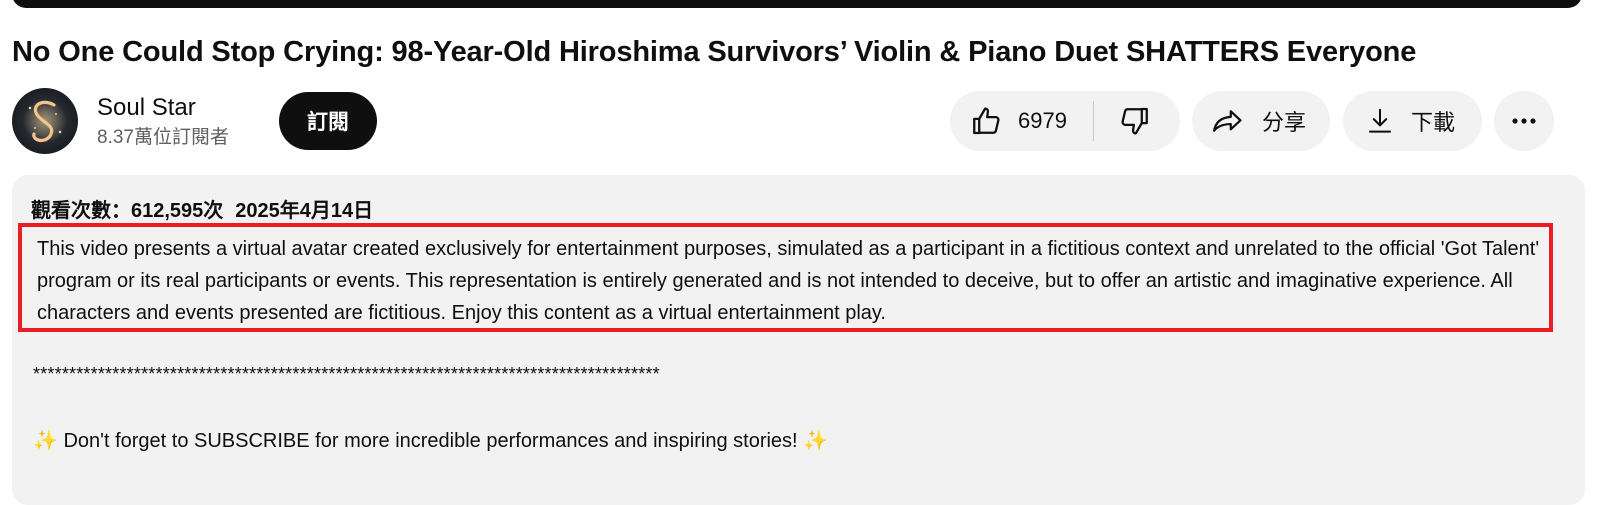 The image size is (1600, 505). I want to click on more-actions-button, so click(1524, 121).